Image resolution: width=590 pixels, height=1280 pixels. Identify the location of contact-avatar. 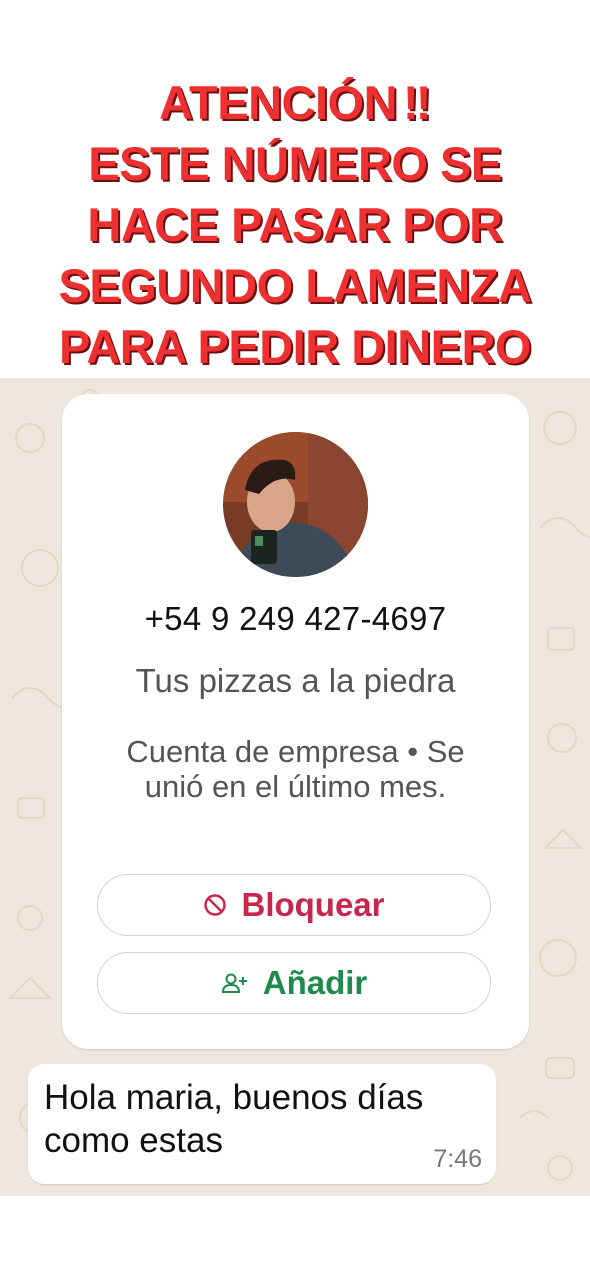
(295, 504).